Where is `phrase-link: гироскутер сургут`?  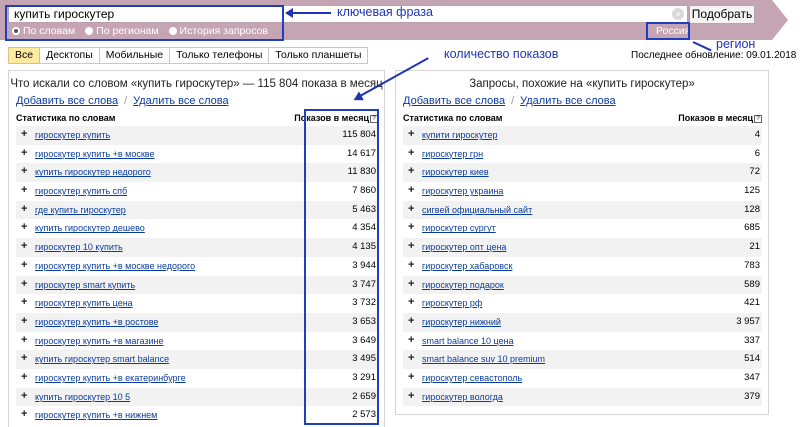
phrase-link: гироскутер сургут is located at coordinates (459, 228).